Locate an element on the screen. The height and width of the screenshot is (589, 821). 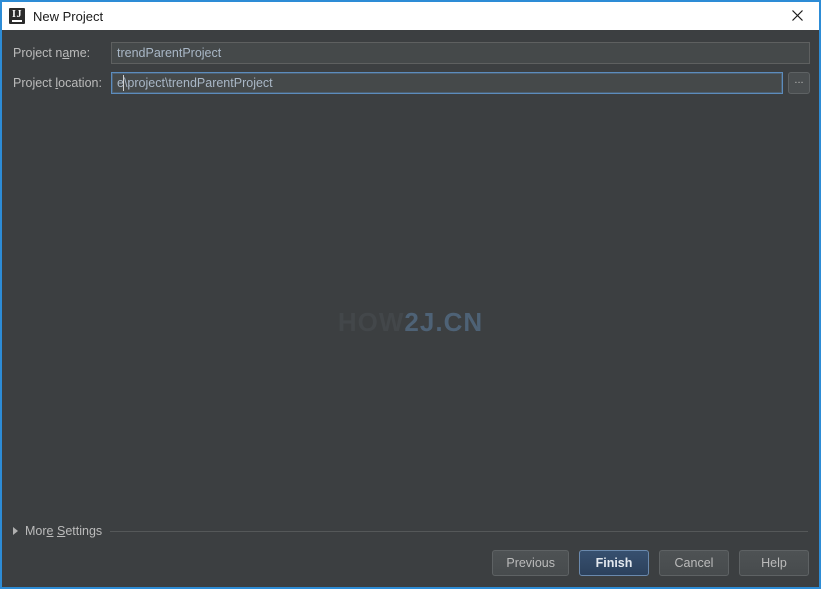
dialog-button-bar: Previous Finish Cancel Help is located at coordinates (650, 563).